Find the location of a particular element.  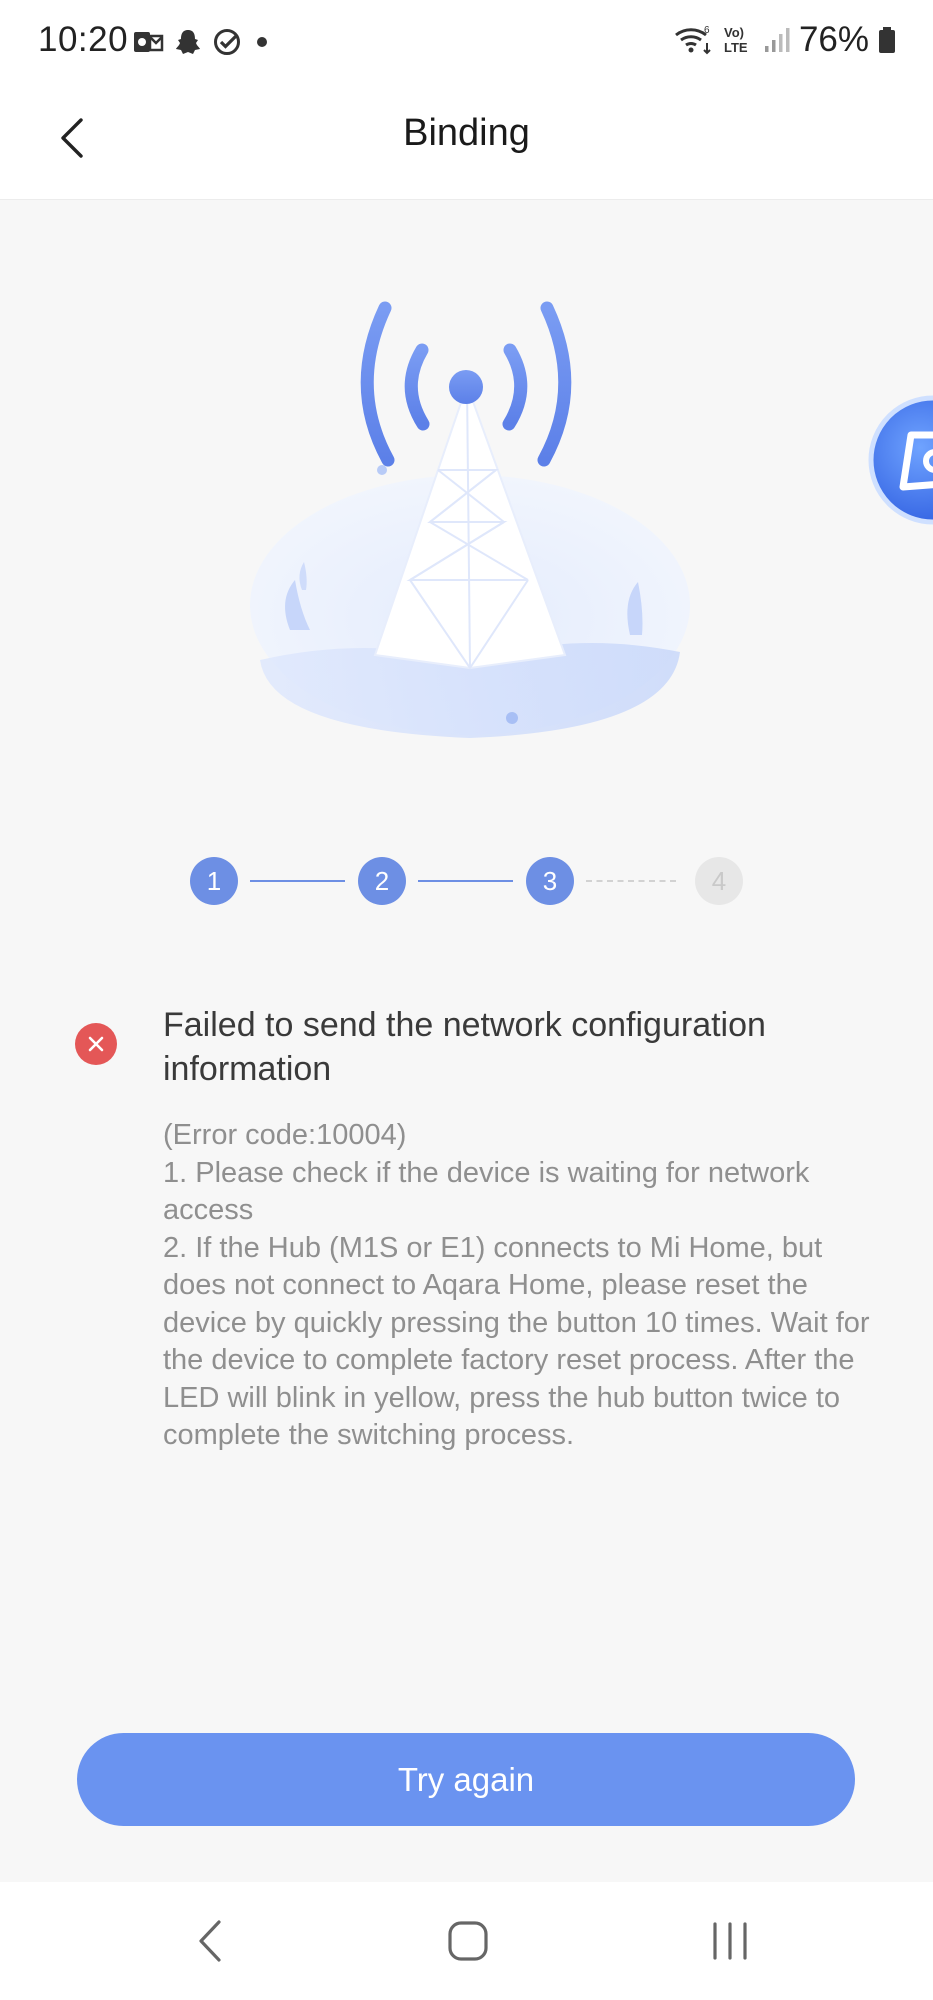

floating-assistant-icon is located at coordinates (898, 460).